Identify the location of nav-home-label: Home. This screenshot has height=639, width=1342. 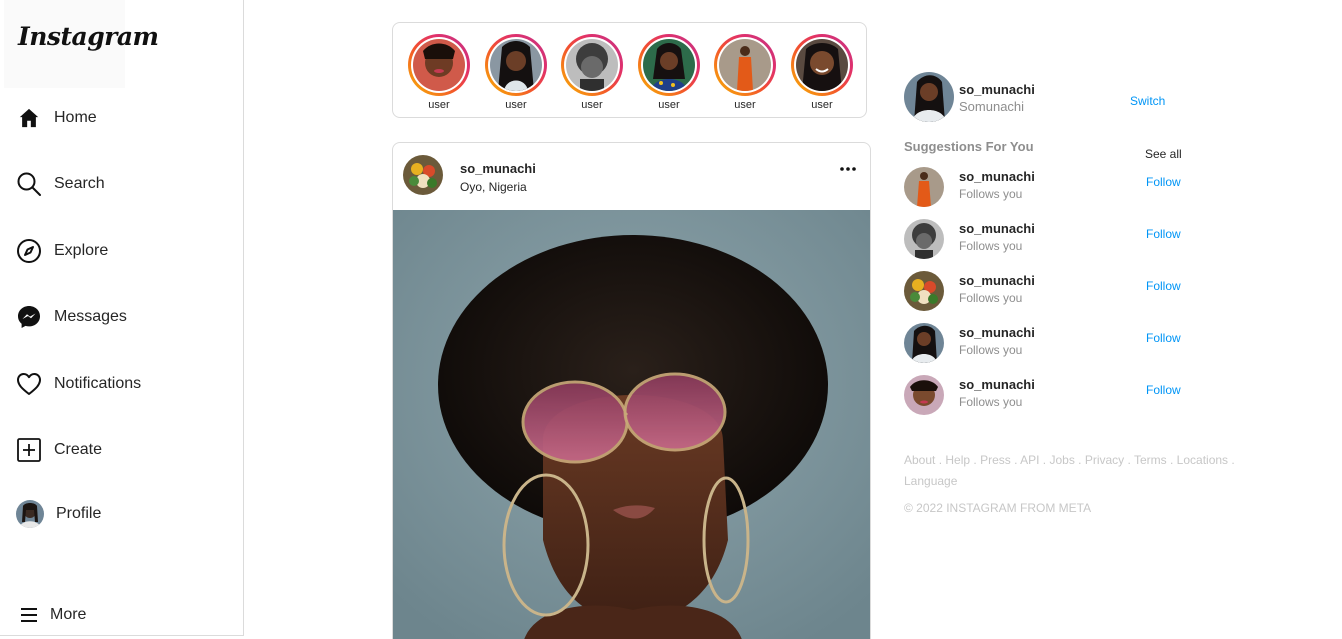
(75, 117).